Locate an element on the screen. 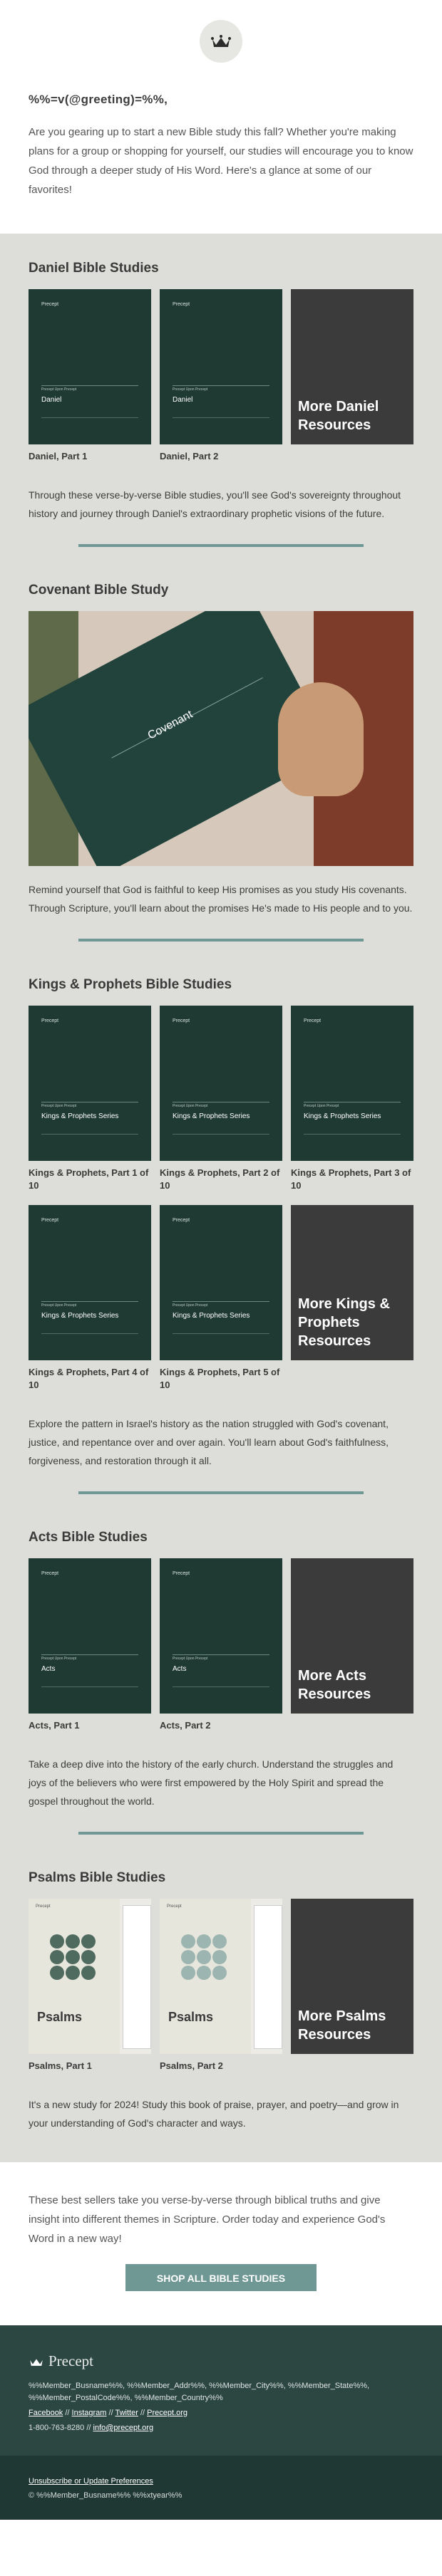  product-card: Precept Psalms Psalms, Part 1 is located at coordinates (90, 1992).